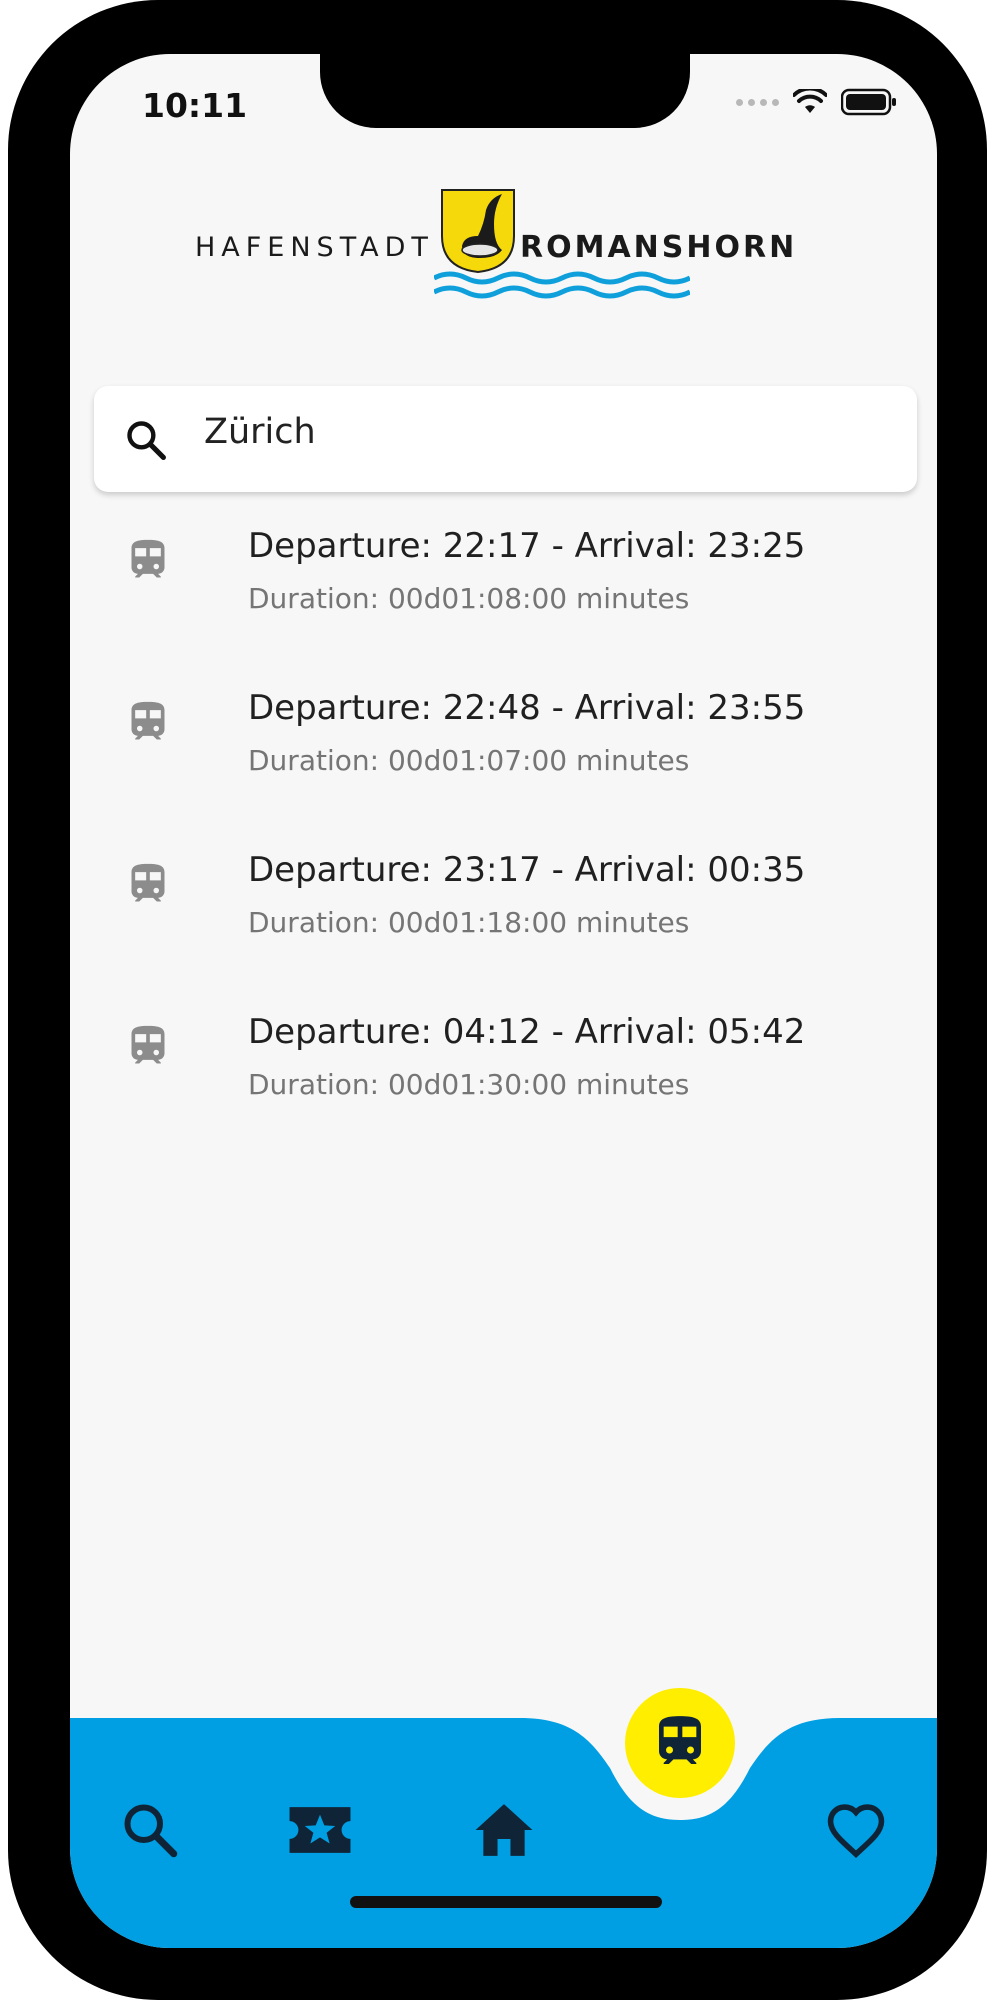 This screenshot has width=995, height=2000. What do you see at coordinates (469, 922) in the screenshot?
I see `result-subtitle: Duration: 00d01:18:00 minutes` at bounding box center [469, 922].